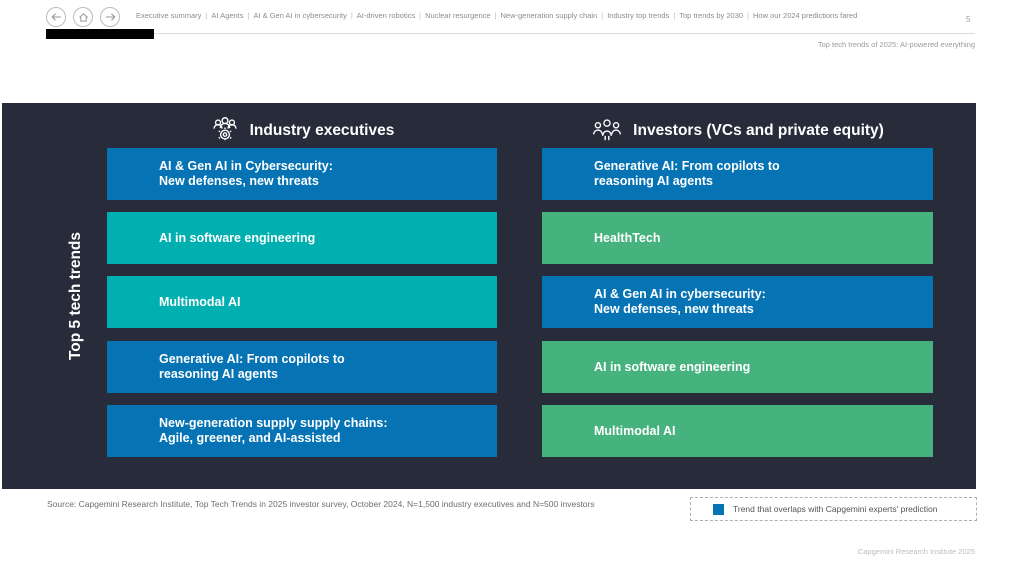  What do you see at coordinates (299, 15) in the screenshot?
I see `nav-item-cybersecurity: AI & Gen AI in cybersecurity` at bounding box center [299, 15].